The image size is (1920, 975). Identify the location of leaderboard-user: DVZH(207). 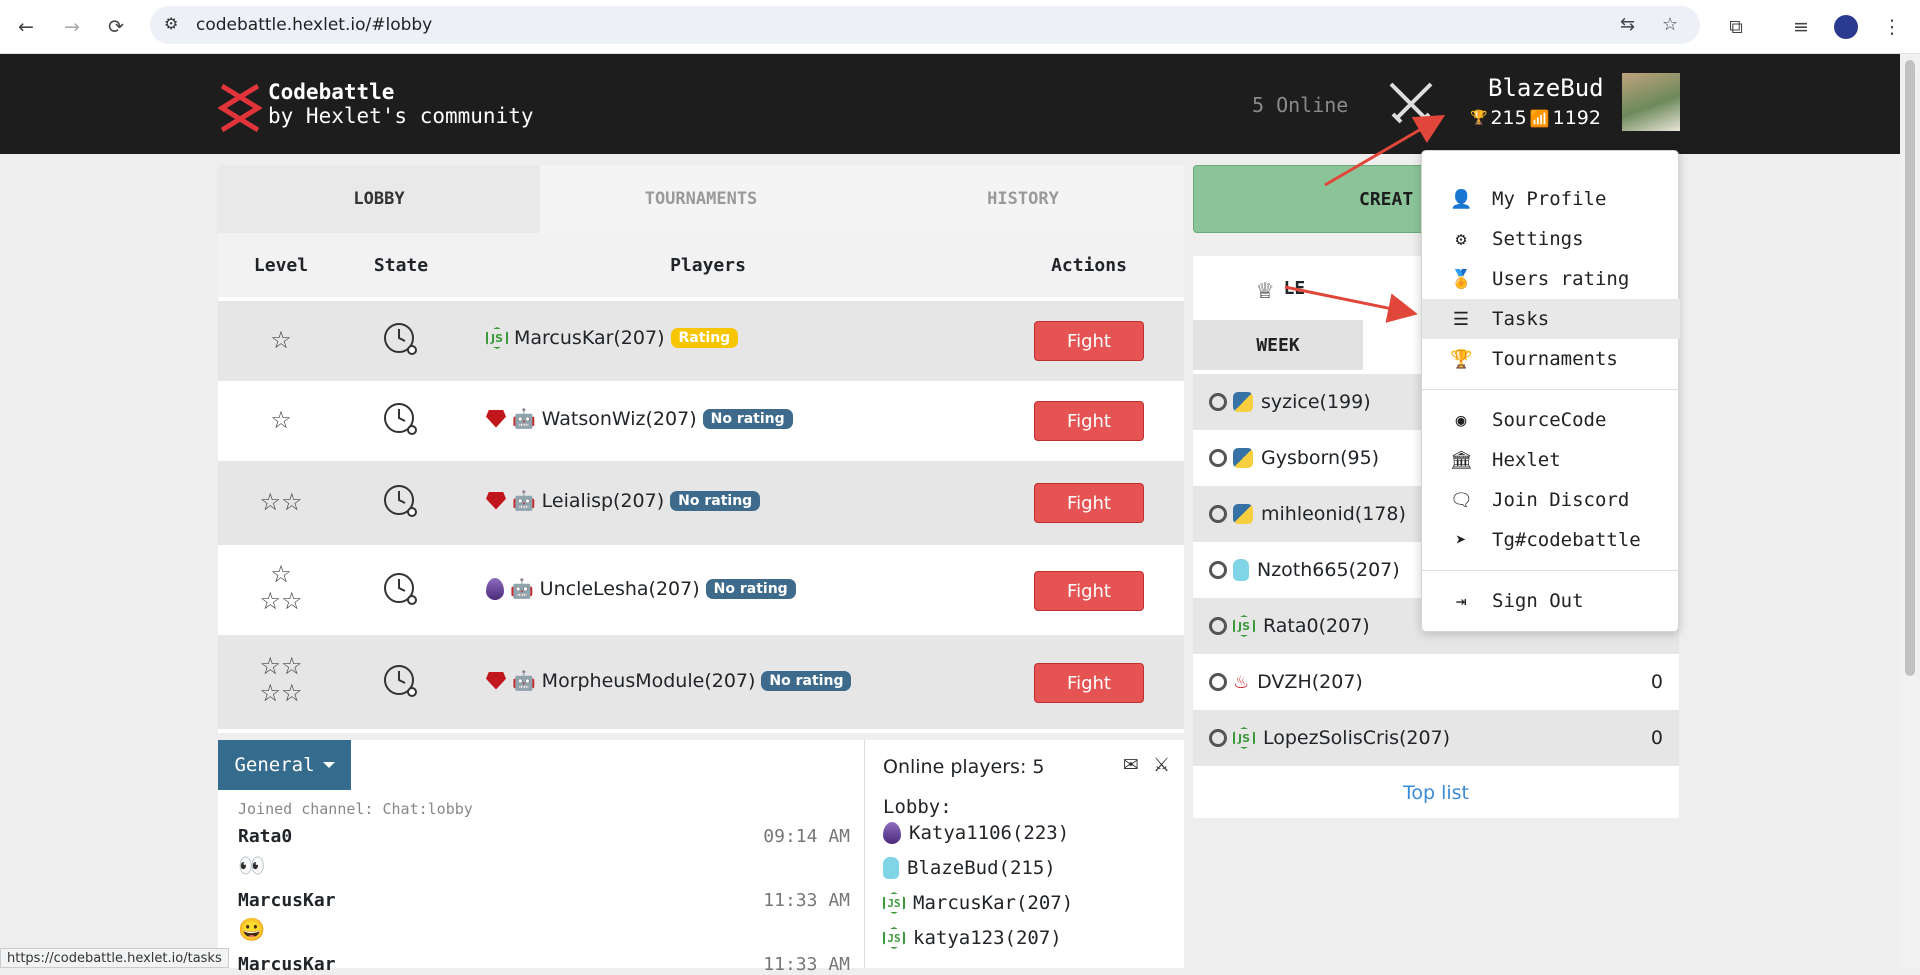
(1310, 682).